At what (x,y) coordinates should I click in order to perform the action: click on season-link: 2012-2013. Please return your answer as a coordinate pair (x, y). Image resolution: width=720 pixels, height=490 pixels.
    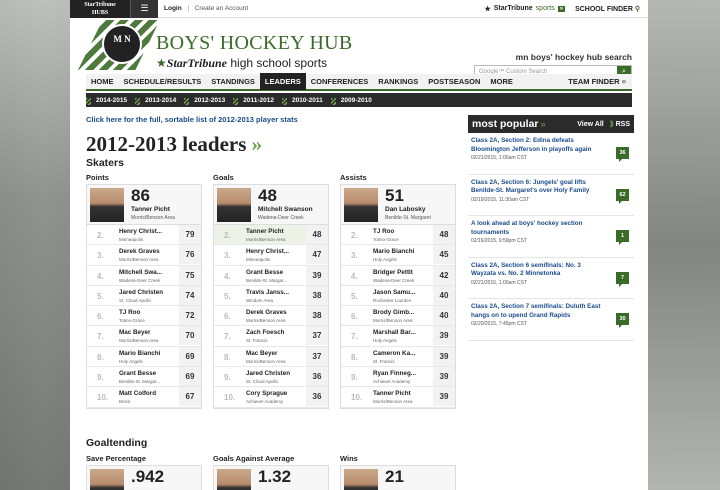
    Looking at the image, I should click on (208, 101).